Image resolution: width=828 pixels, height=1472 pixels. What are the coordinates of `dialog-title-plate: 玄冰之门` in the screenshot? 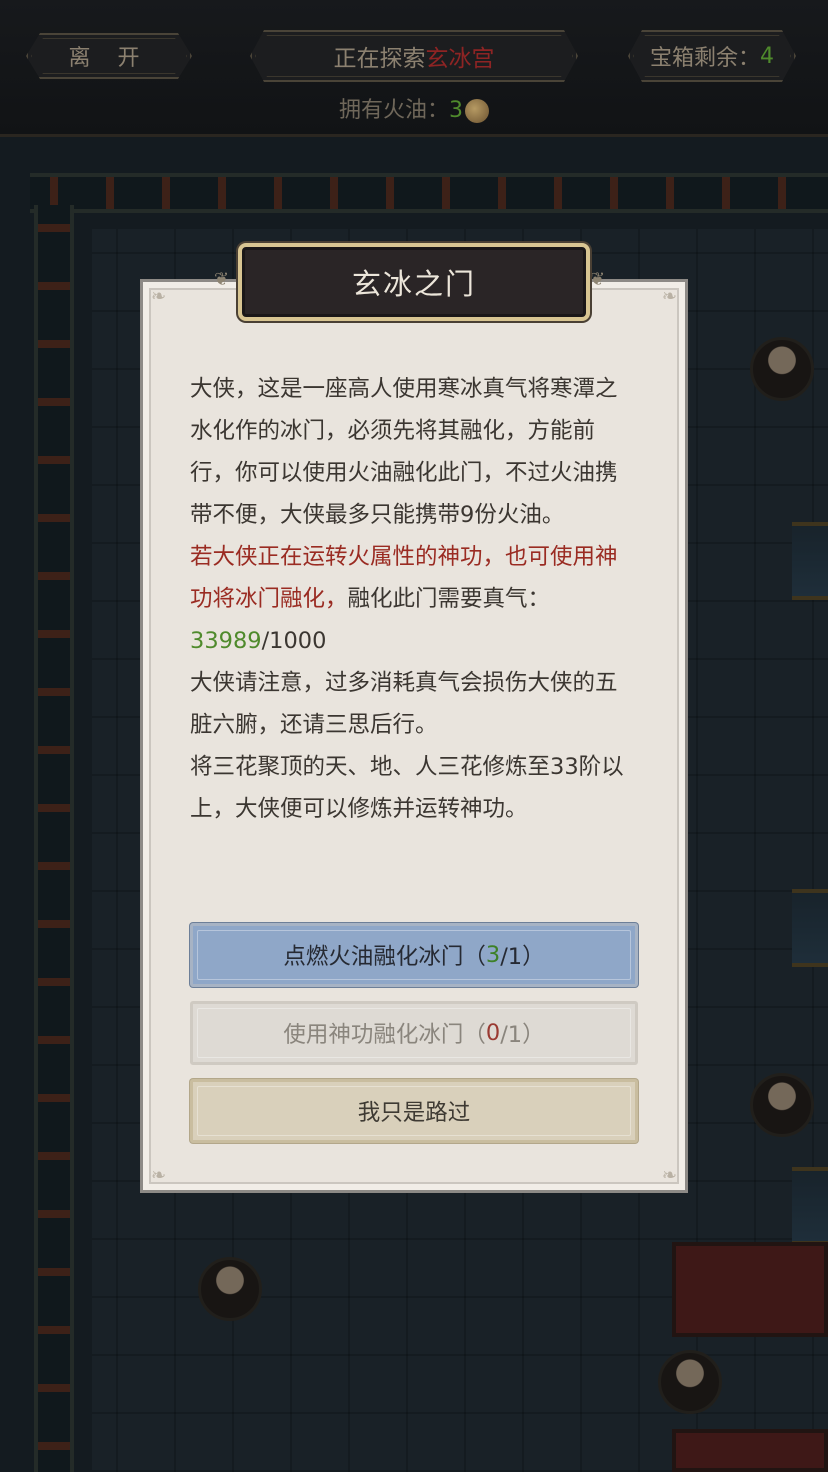 It's located at (414, 282).